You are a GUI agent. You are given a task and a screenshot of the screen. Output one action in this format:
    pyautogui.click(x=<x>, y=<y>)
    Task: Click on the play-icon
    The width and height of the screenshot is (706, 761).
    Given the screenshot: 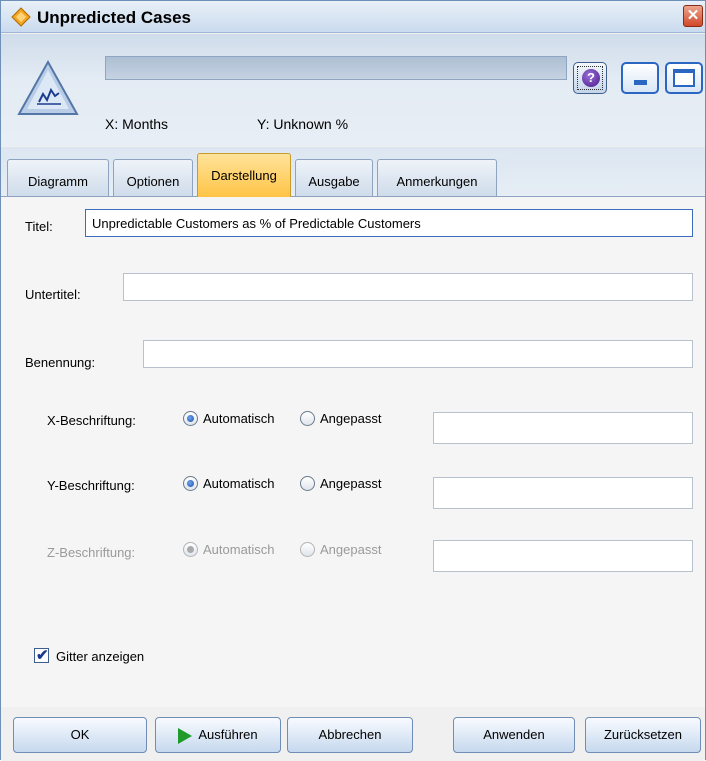 What is the action you would take?
    pyautogui.click(x=185, y=735)
    